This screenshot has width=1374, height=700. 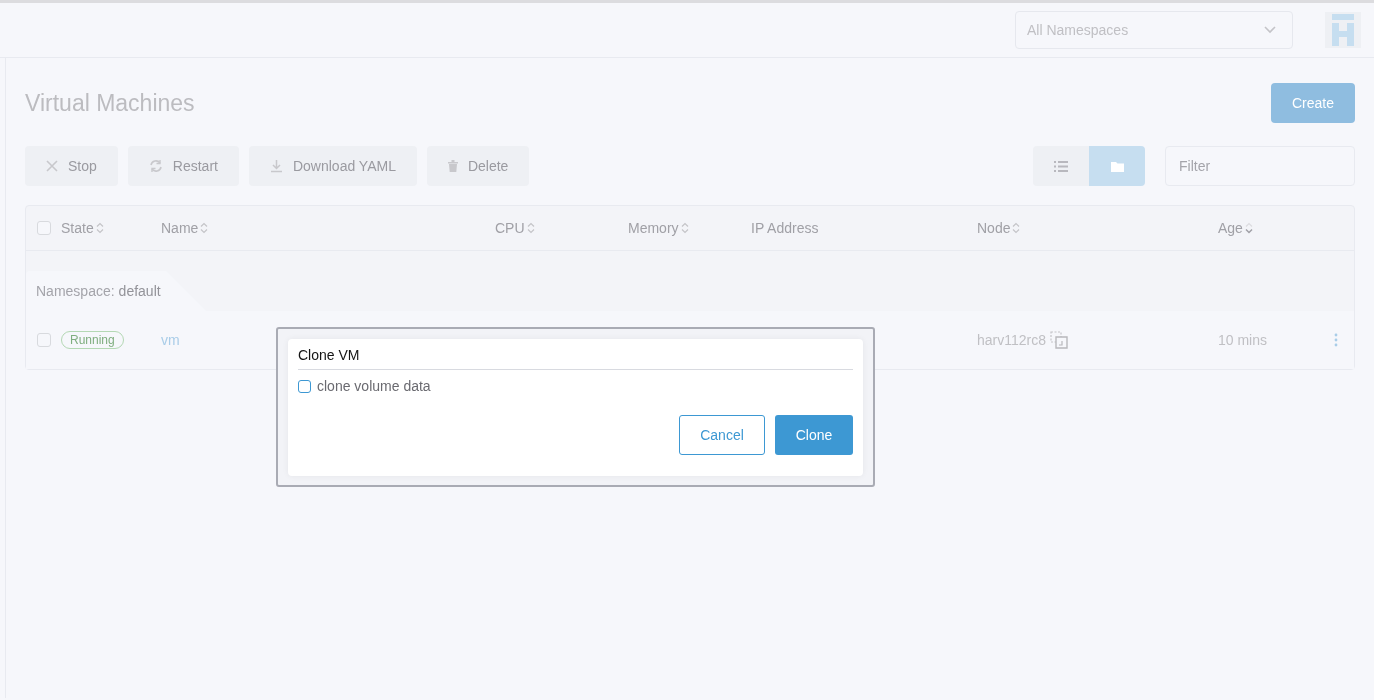 I want to click on sort-desc-icon, so click(x=1248, y=228).